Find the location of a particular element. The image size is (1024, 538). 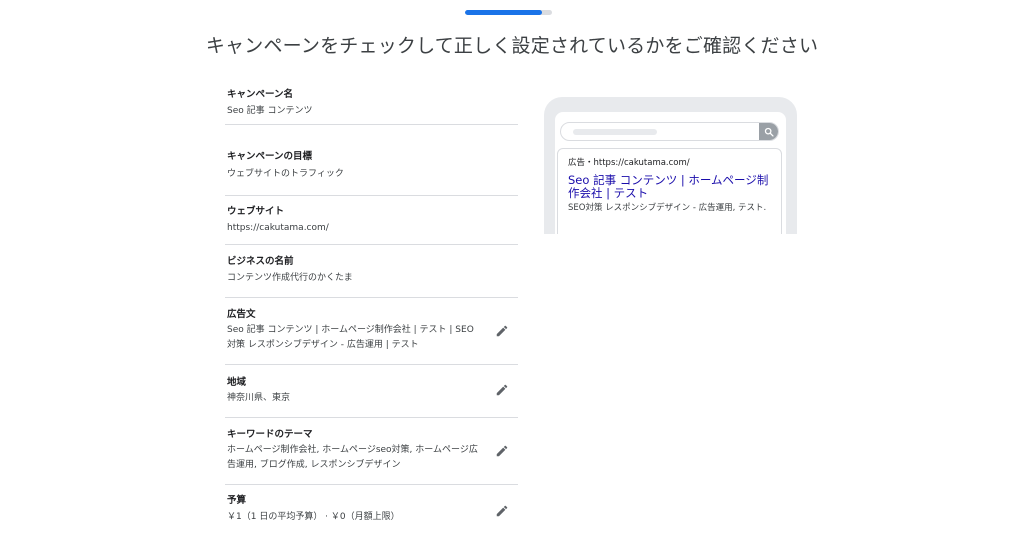

review-row-campaign-name: キャンペーン名 Seo 記事 コンテンツ is located at coordinates (371, 101).